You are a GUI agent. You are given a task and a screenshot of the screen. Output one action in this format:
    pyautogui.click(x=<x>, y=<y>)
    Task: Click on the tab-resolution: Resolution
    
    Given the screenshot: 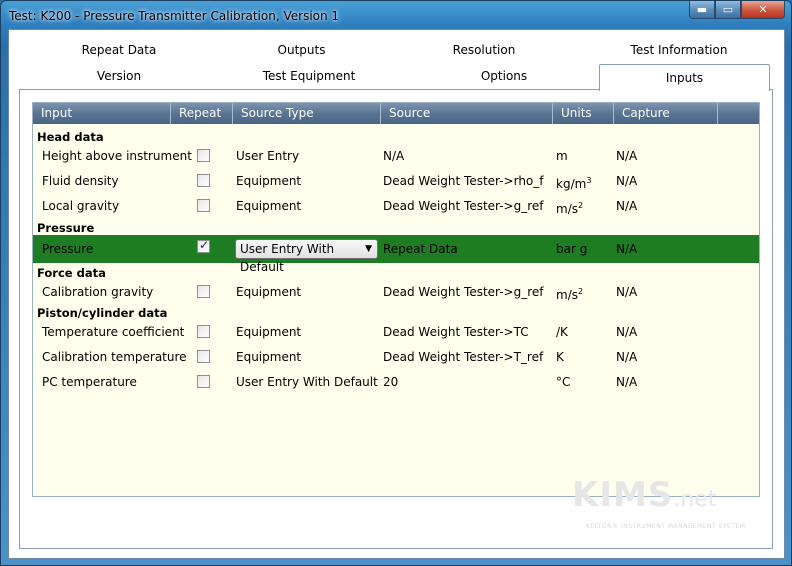 What is the action you would take?
    pyautogui.click(x=484, y=50)
    